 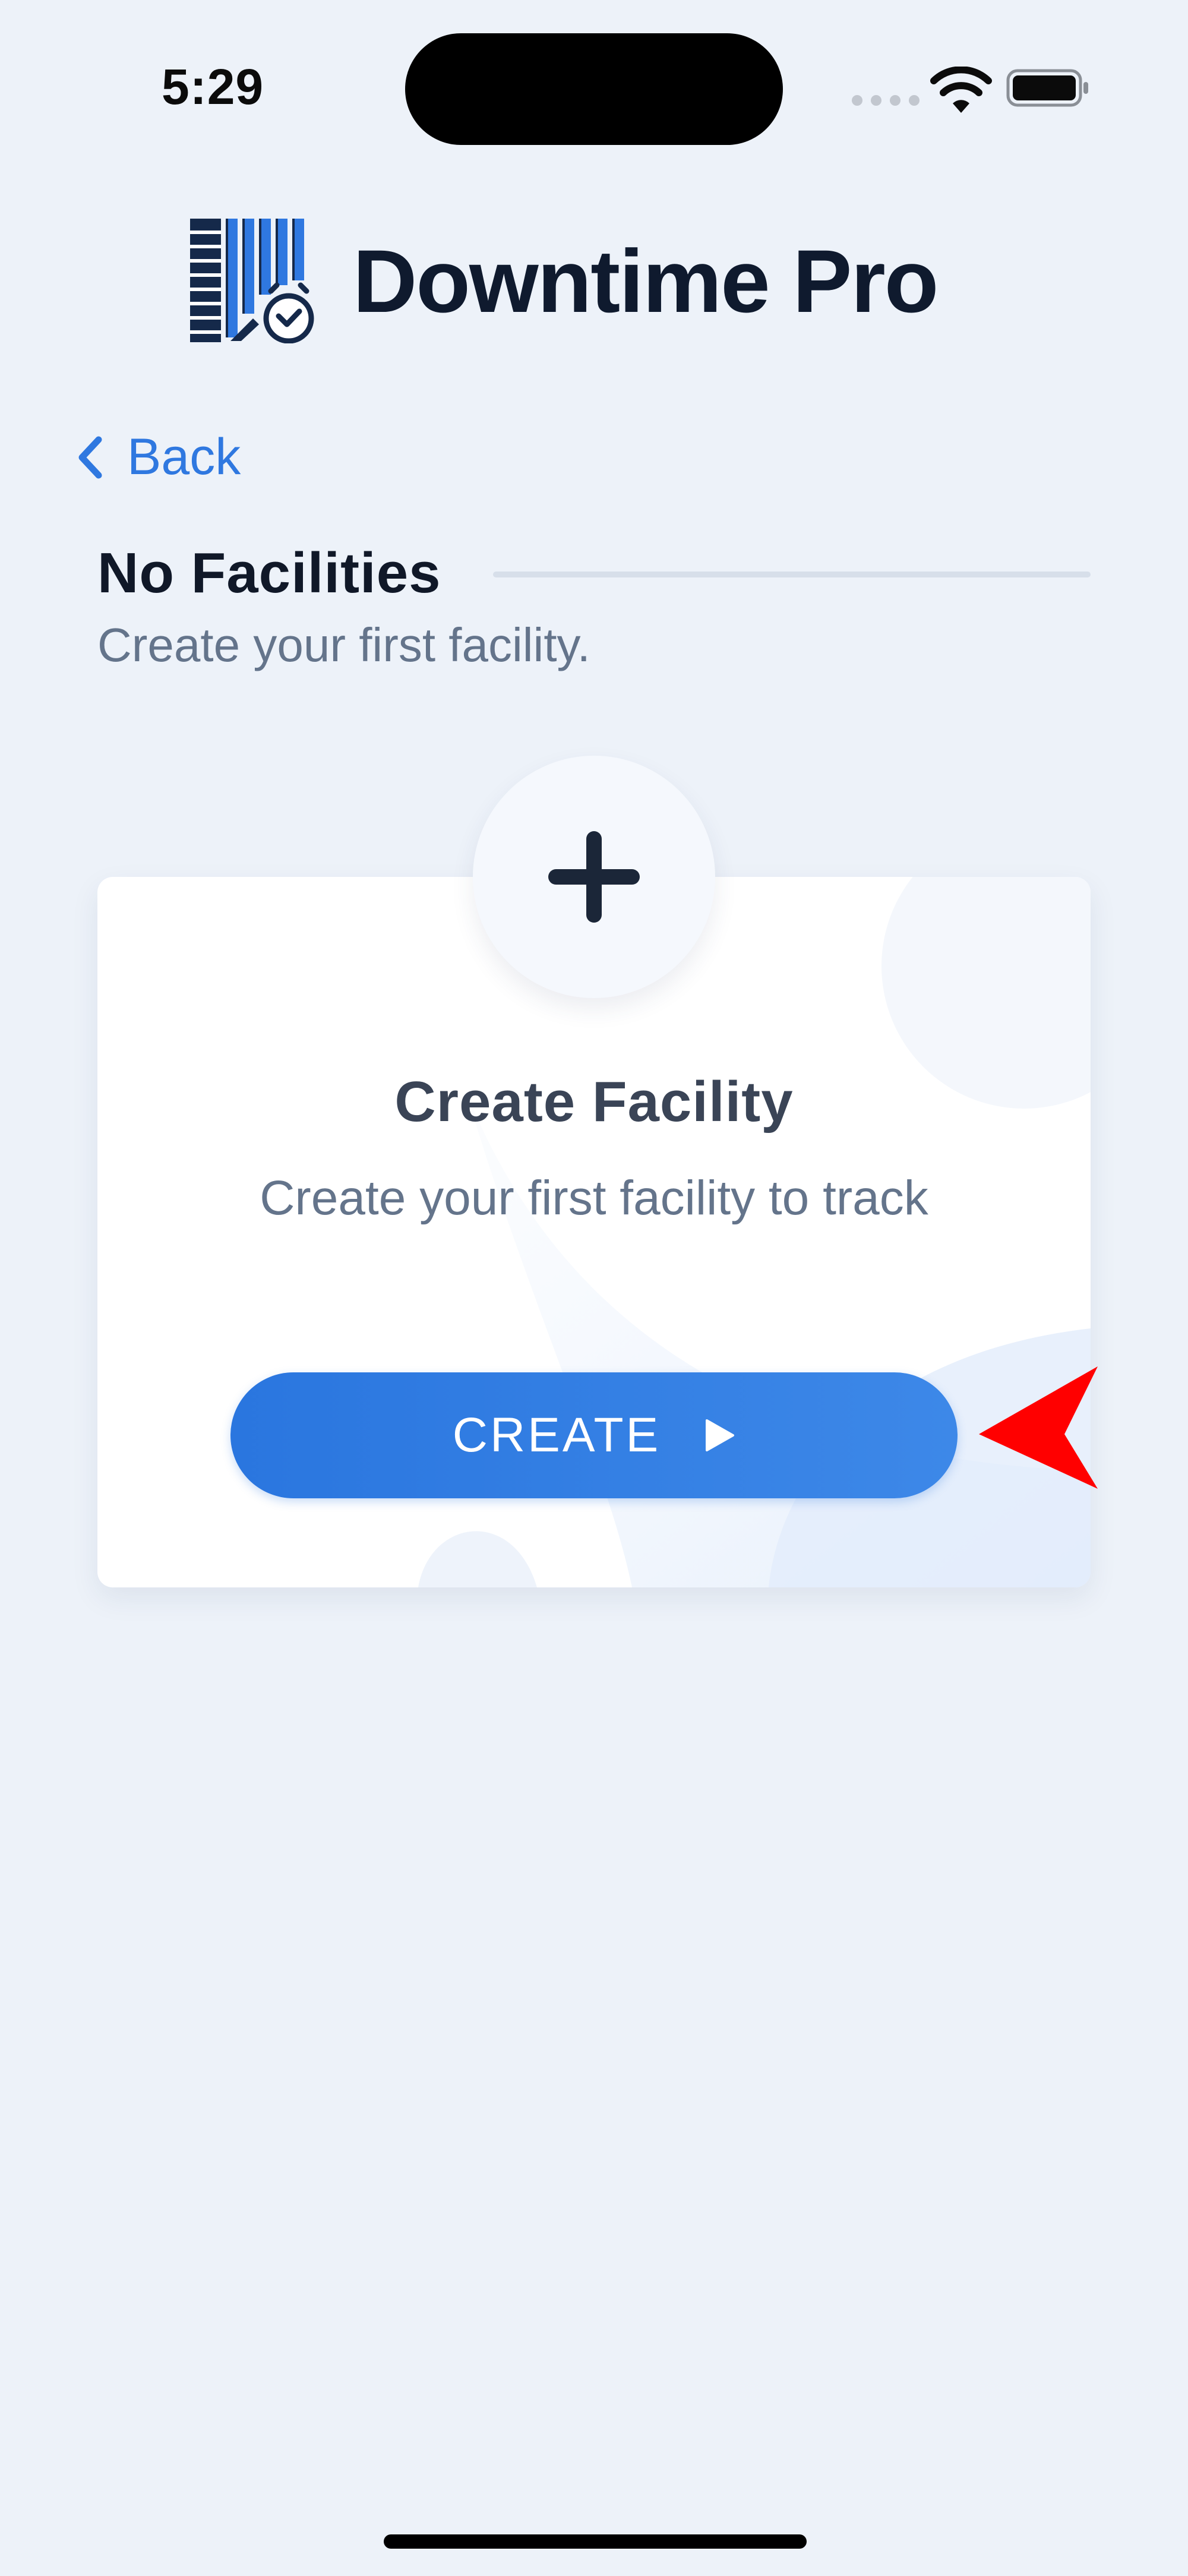 What do you see at coordinates (556, 1435) in the screenshot?
I see `create-button-label: CREATE` at bounding box center [556, 1435].